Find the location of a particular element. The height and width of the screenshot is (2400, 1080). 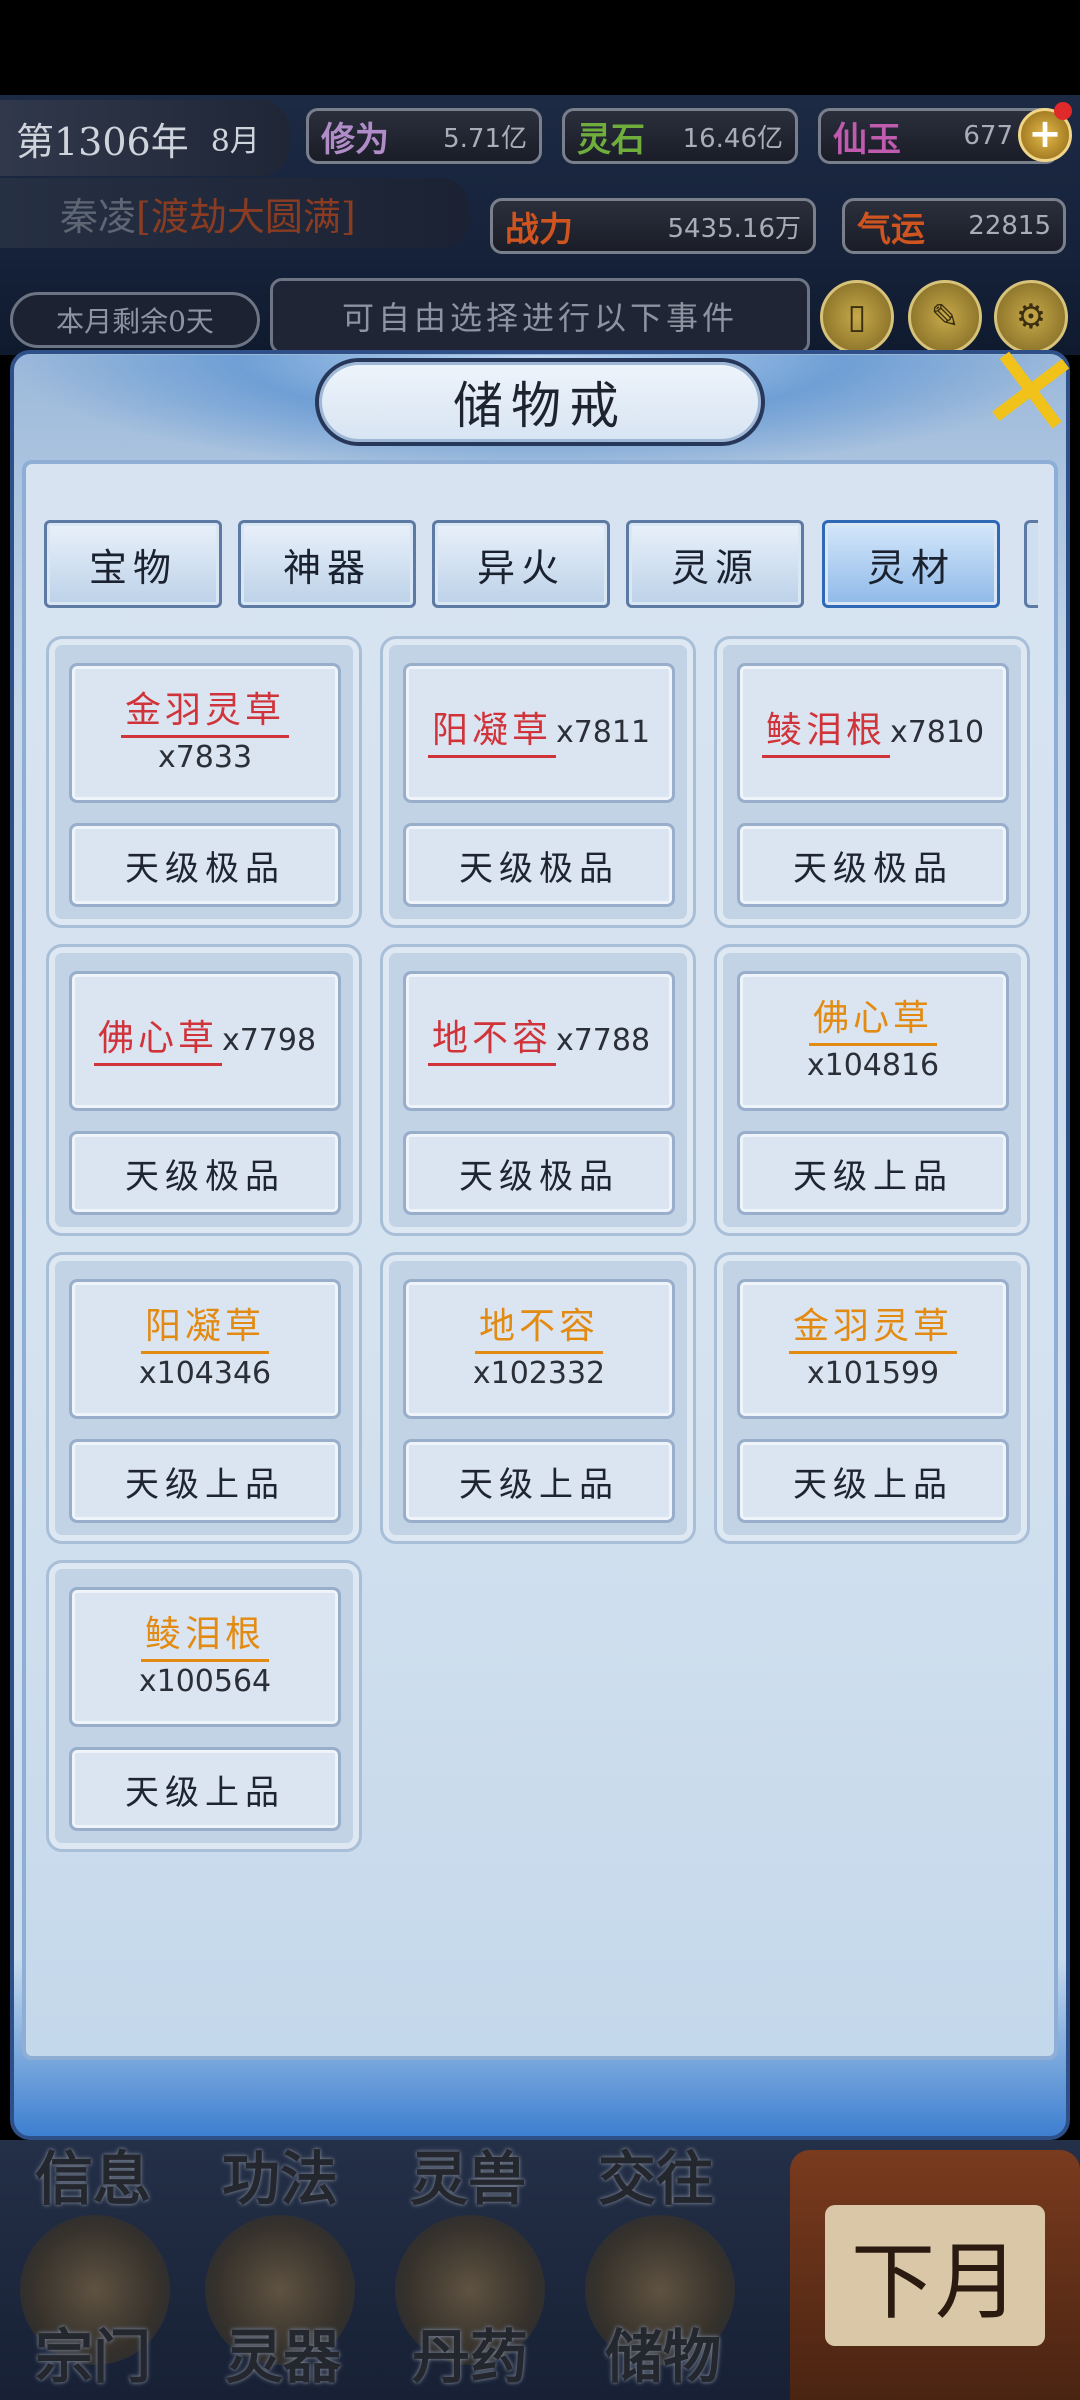

character-realm: [渡劫大圆满] is located at coordinates (246, 216).